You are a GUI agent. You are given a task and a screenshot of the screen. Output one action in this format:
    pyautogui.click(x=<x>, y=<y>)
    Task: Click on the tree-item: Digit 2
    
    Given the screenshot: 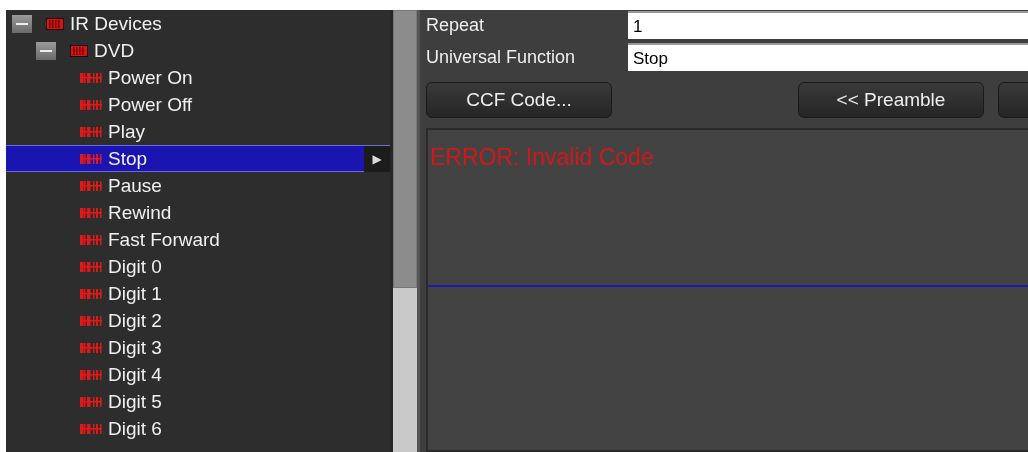 What is the action you would take?
    pyautogui.click(x=198, y=320)
    